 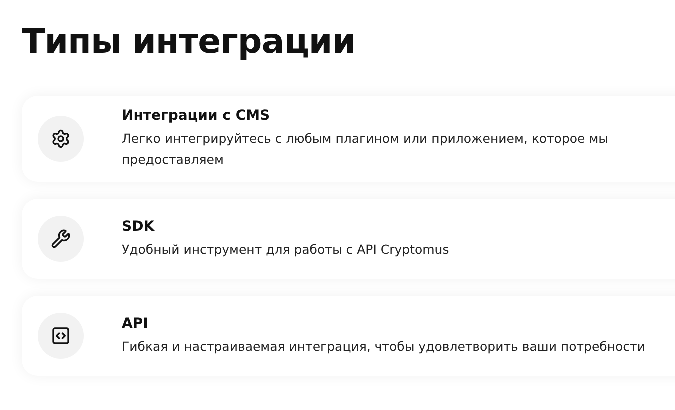 I want to click on card-description: Легко интегрируйтесь с любым плагином или приложением, которое мы предоставляем, so click(x=366, y=149).